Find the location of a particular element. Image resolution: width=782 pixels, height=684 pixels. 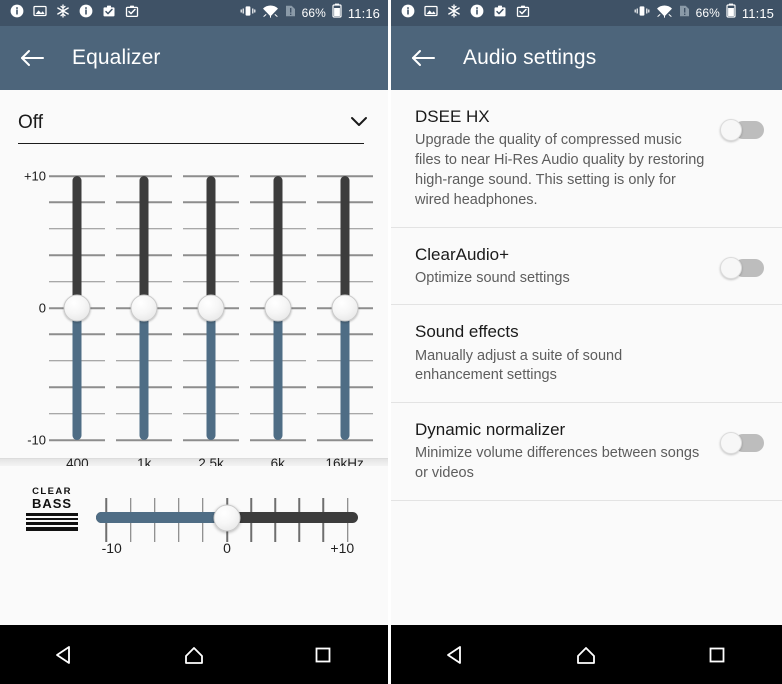

app-bar-left: Equalizer is located at coordinates (194, 58).